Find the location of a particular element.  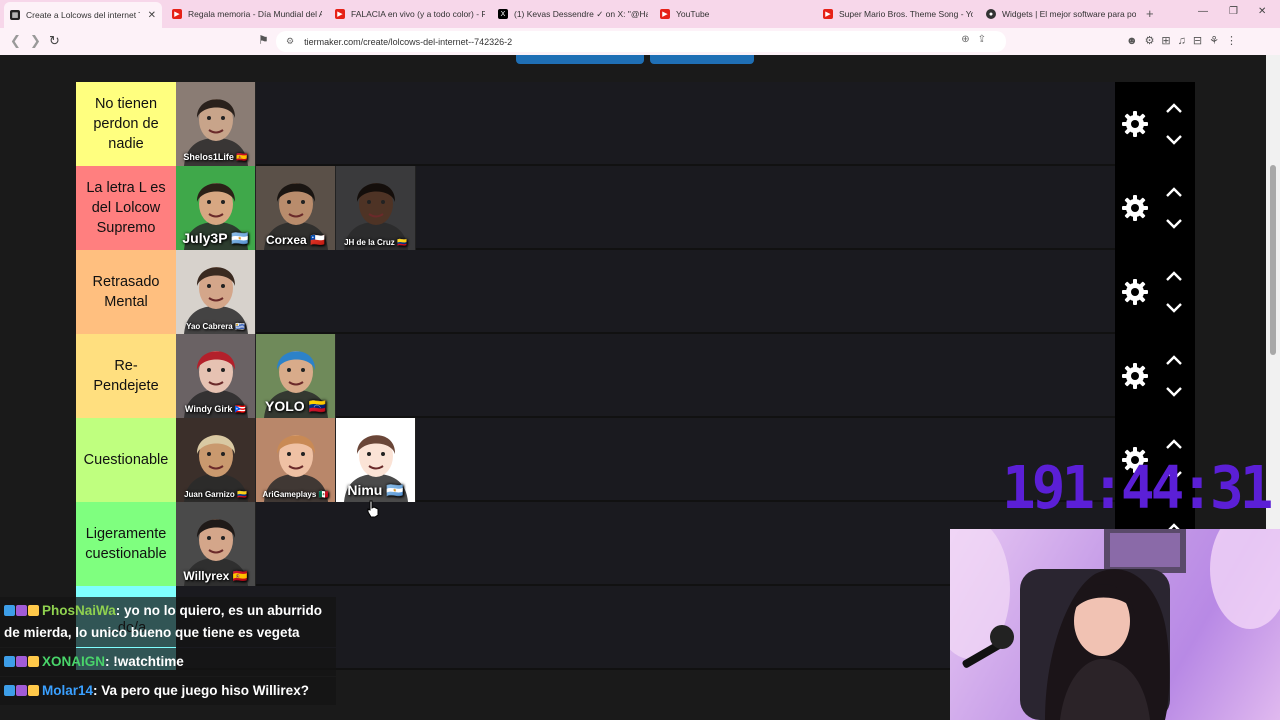

tier-label: No tienen perdon de nadie is located at coordinates (126, 124).